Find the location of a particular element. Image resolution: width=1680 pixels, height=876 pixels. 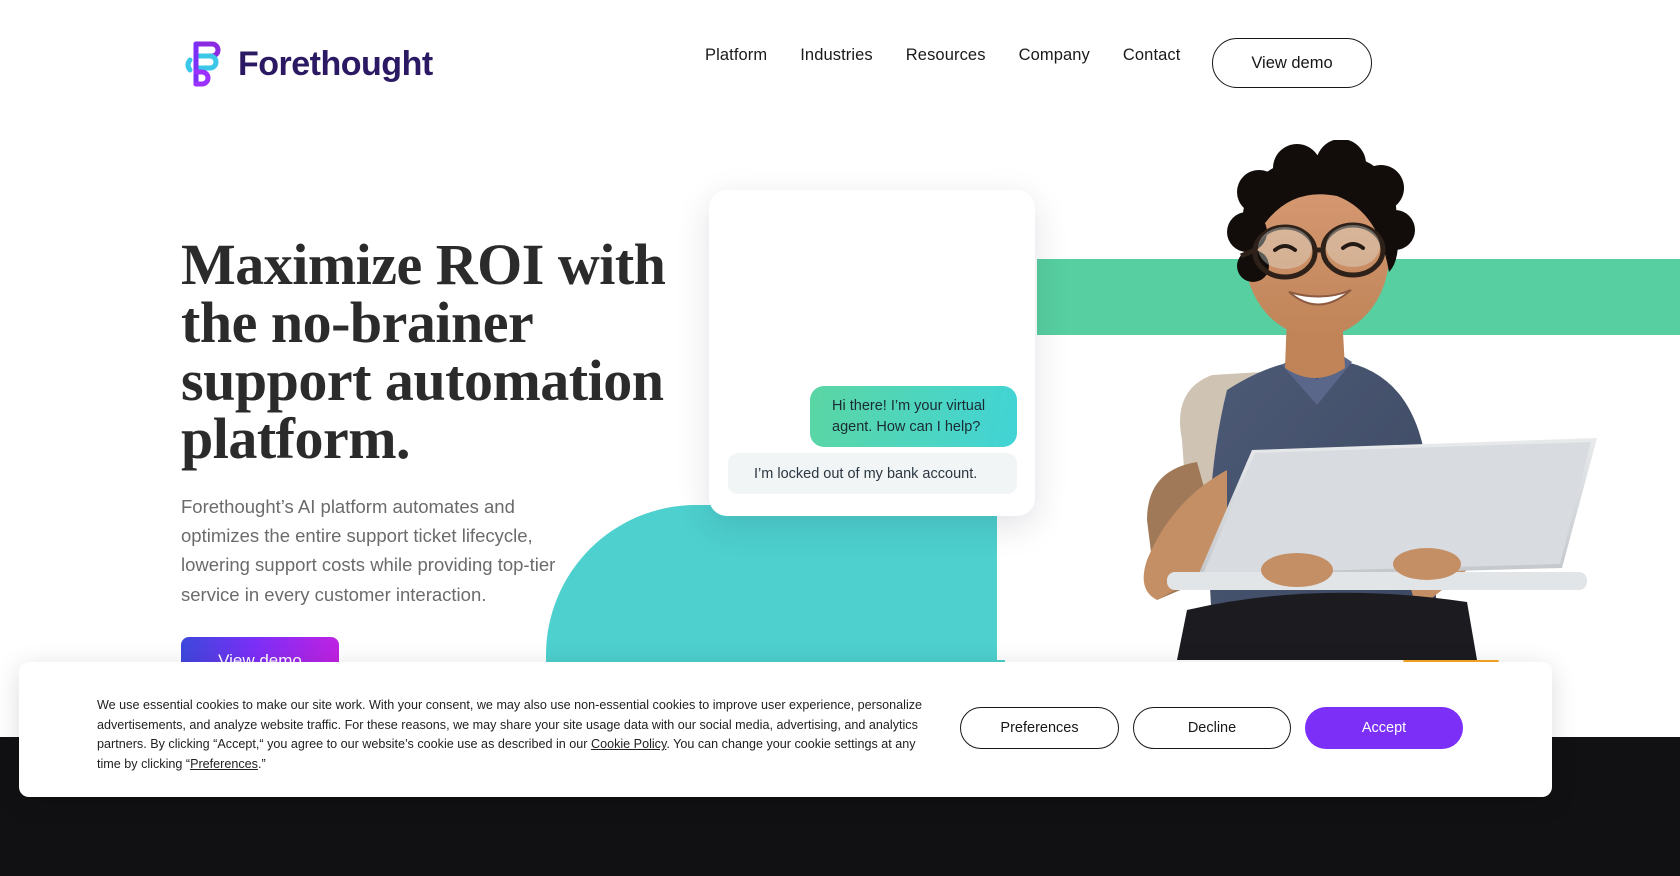

nav-resources: Resources is located at coordinates (946, 55).